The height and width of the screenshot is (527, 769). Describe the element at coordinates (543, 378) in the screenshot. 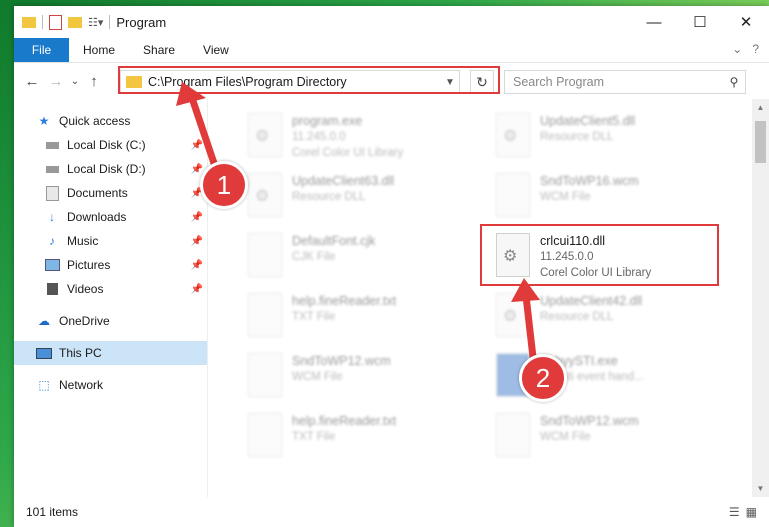

I see `step-2-badge: 2` at that location.